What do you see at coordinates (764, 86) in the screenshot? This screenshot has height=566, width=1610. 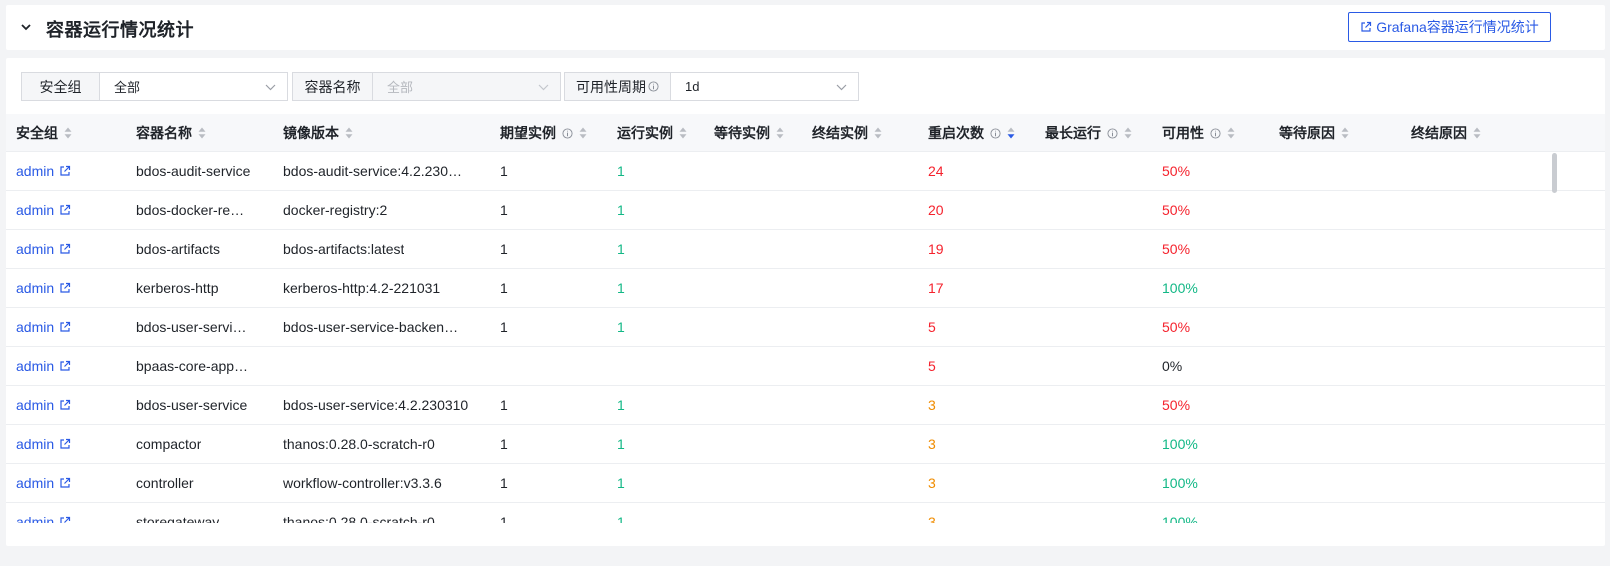 I see `availability-period-select: 1d` at bounding box center [764, 86].